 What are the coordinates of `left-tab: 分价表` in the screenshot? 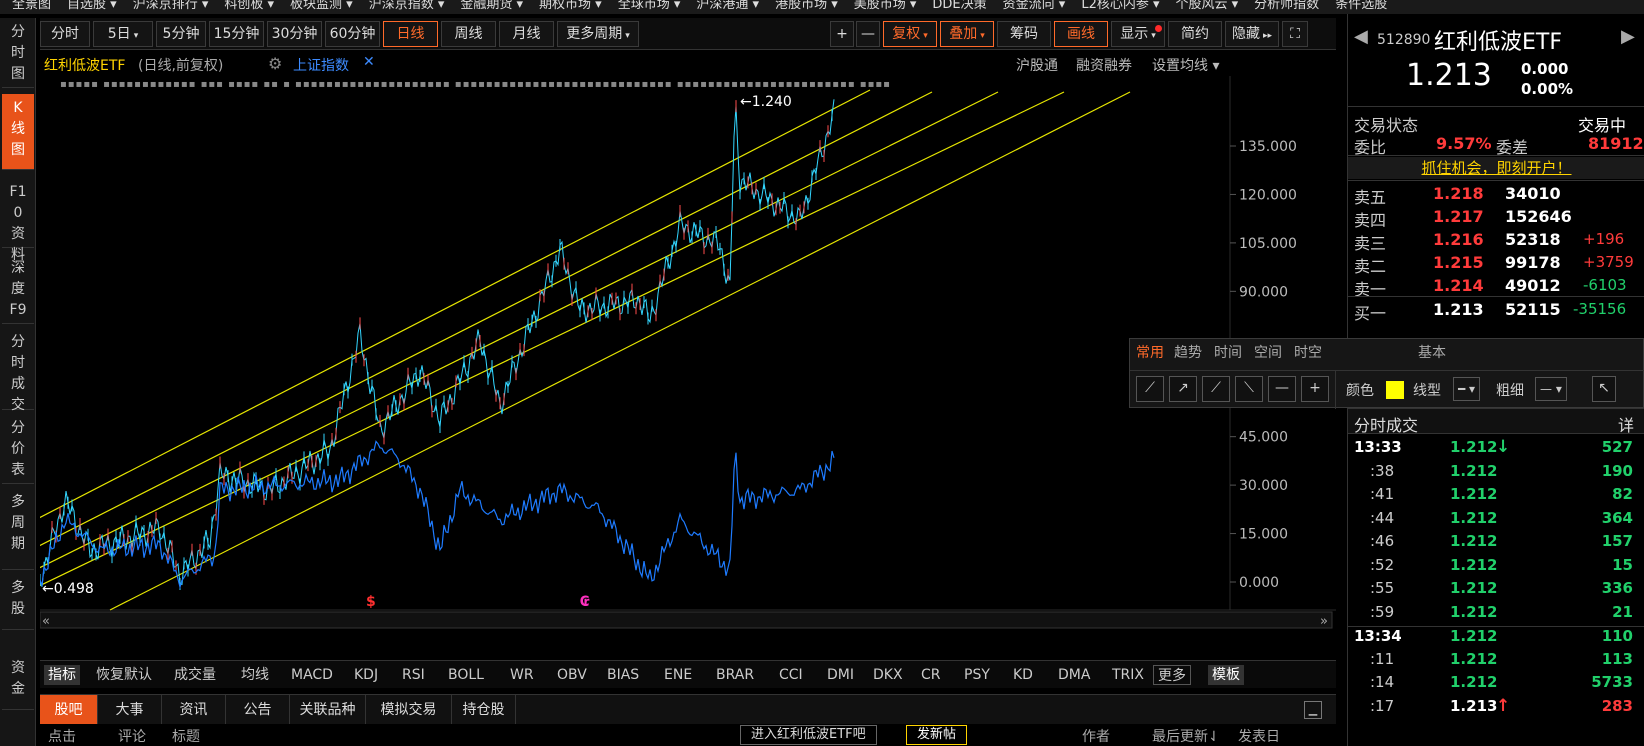 It's located at (18, 449).